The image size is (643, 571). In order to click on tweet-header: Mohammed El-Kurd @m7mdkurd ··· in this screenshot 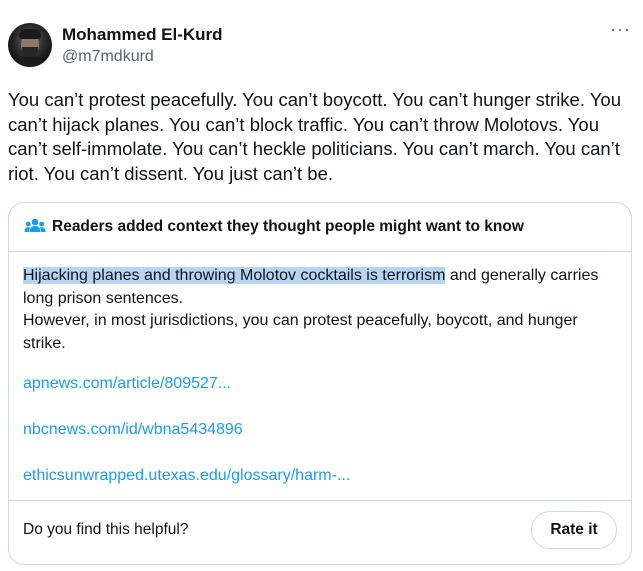, I will do `click(320, 46)`.